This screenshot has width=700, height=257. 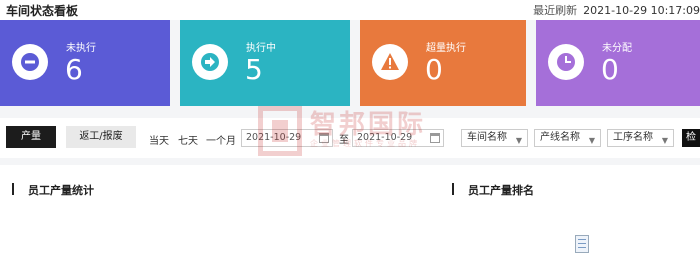 What do you see at coordinates (159, 139) in the screenshot?
I see `quick-range-today: 当天` at bounding box center [159, 139].